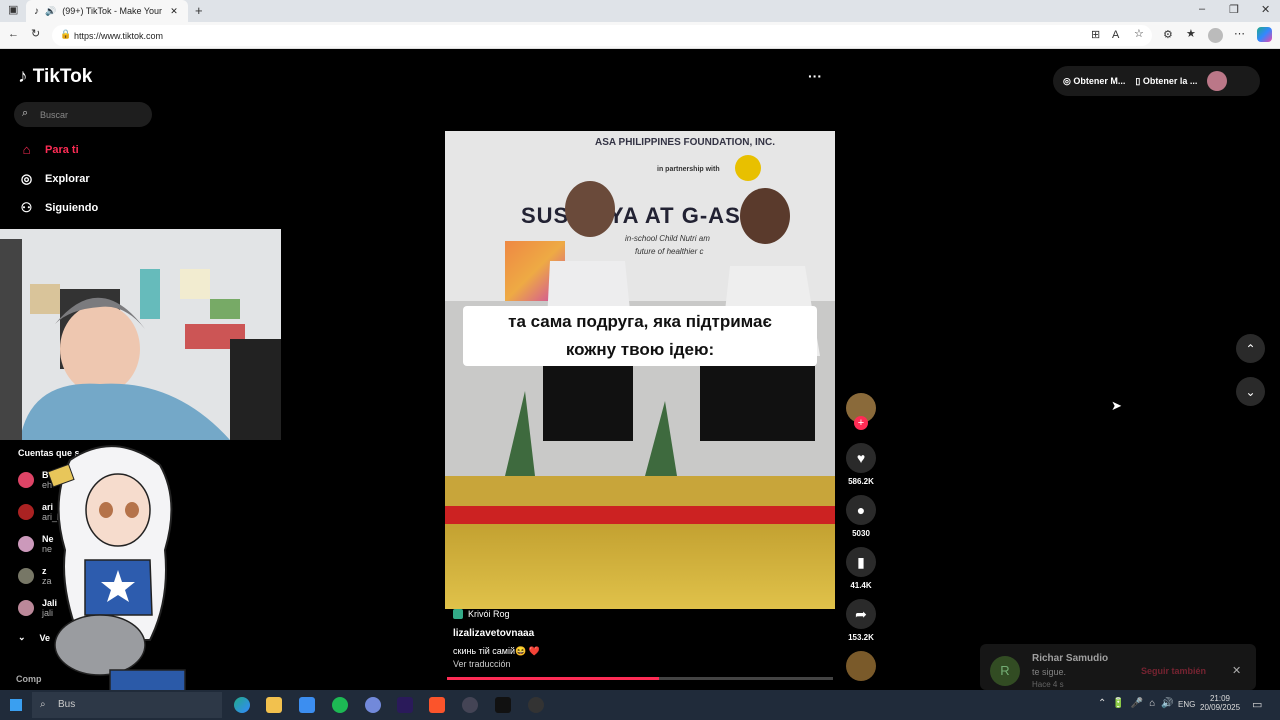 Image resolution: width=1280 pixels, height=720 pixels. I want to click on previous-video-button: ⌃, so click(1250, 348).